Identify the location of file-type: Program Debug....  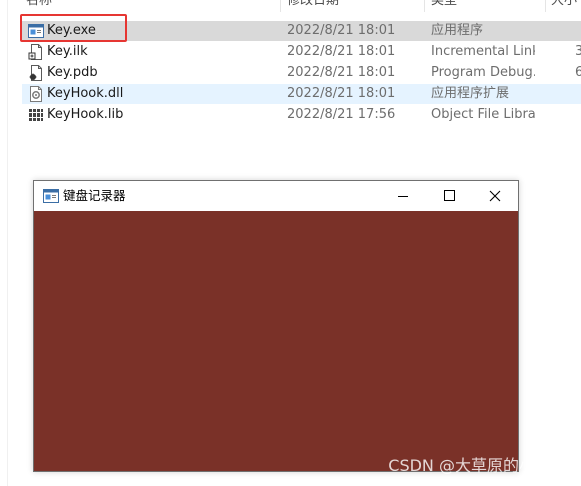
(483, 72).